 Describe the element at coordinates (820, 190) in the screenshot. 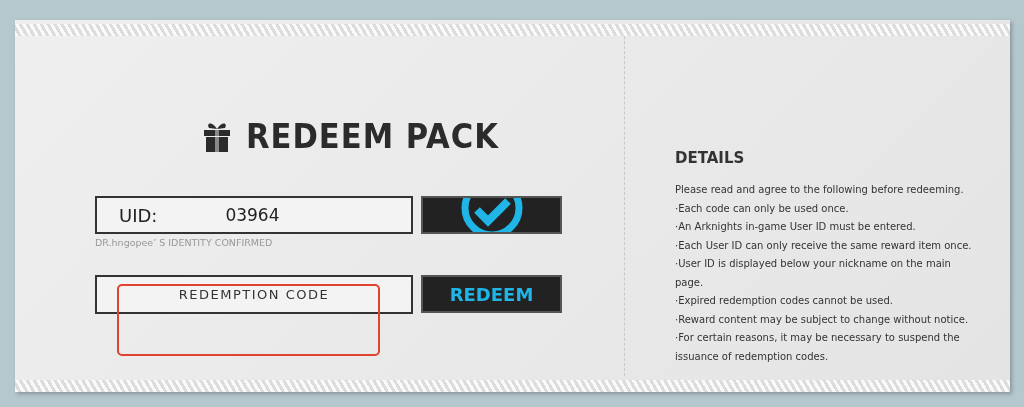

I see `details-intro: Please read and agree to the following before redeeming.` at that location.